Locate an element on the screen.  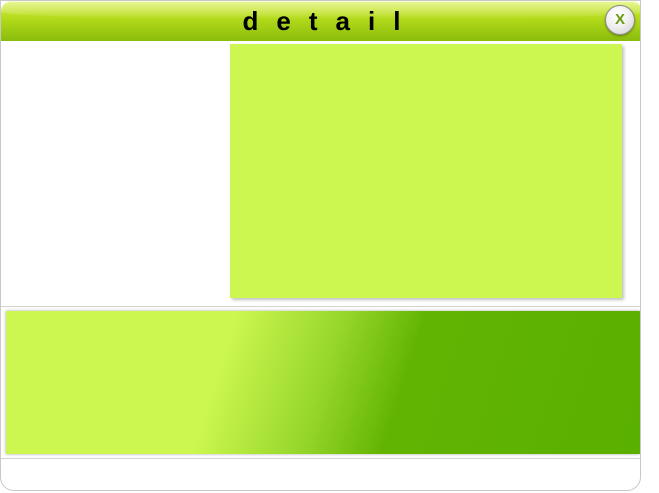
close-icon: X is located at coordinates (619, 19).